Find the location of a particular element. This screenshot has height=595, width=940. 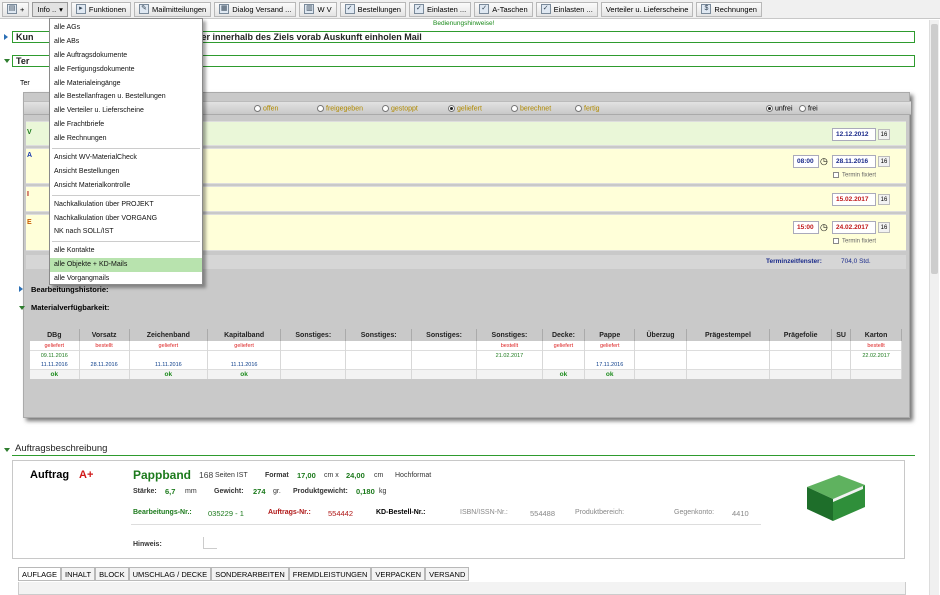

tab-verpacken: VERPACKEN is located at coordinates (398, 573).